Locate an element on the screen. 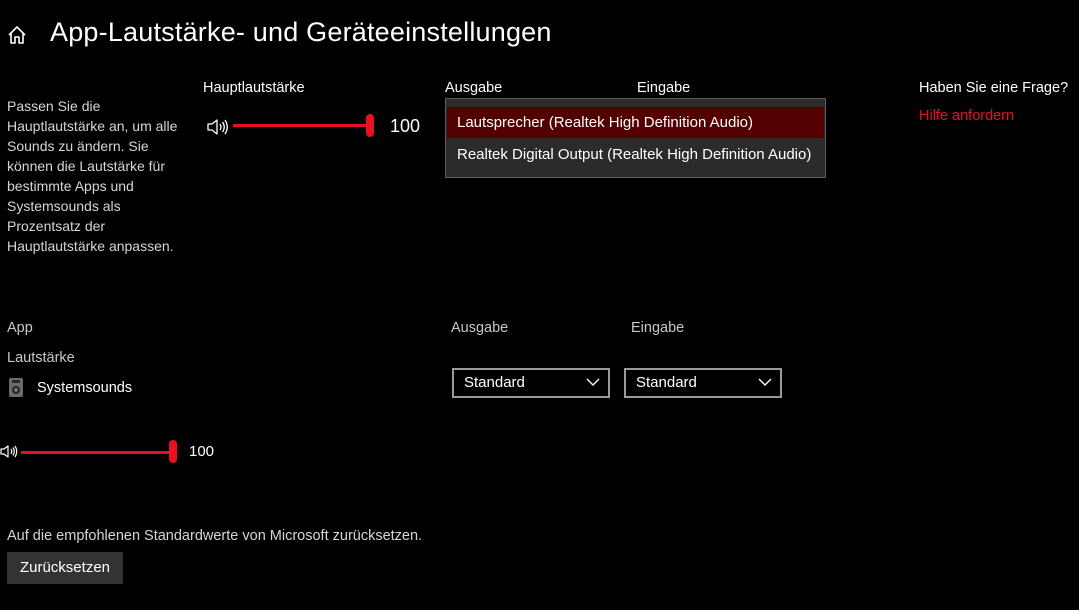 The image size is (1079, 610). system-sounds-icon is located at coordinates (16, 387).